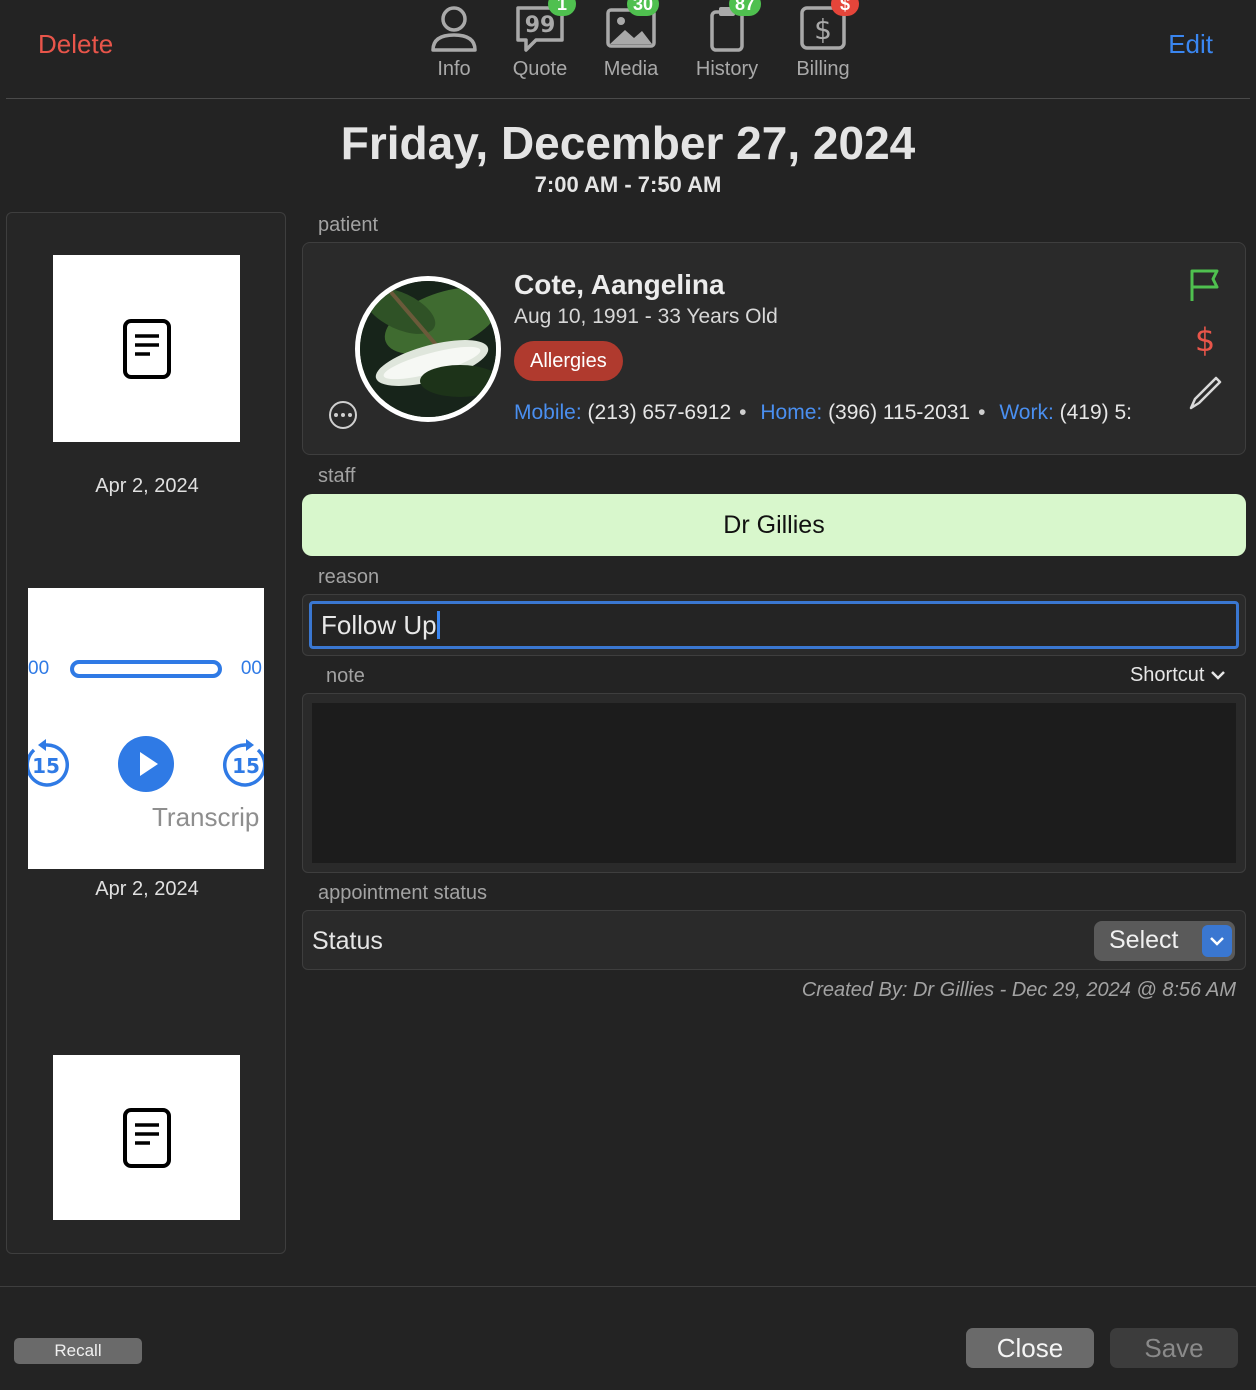 This screenshot has width=1256, height=1390. I want to click on work-label: Work:, so click(1026, 412).